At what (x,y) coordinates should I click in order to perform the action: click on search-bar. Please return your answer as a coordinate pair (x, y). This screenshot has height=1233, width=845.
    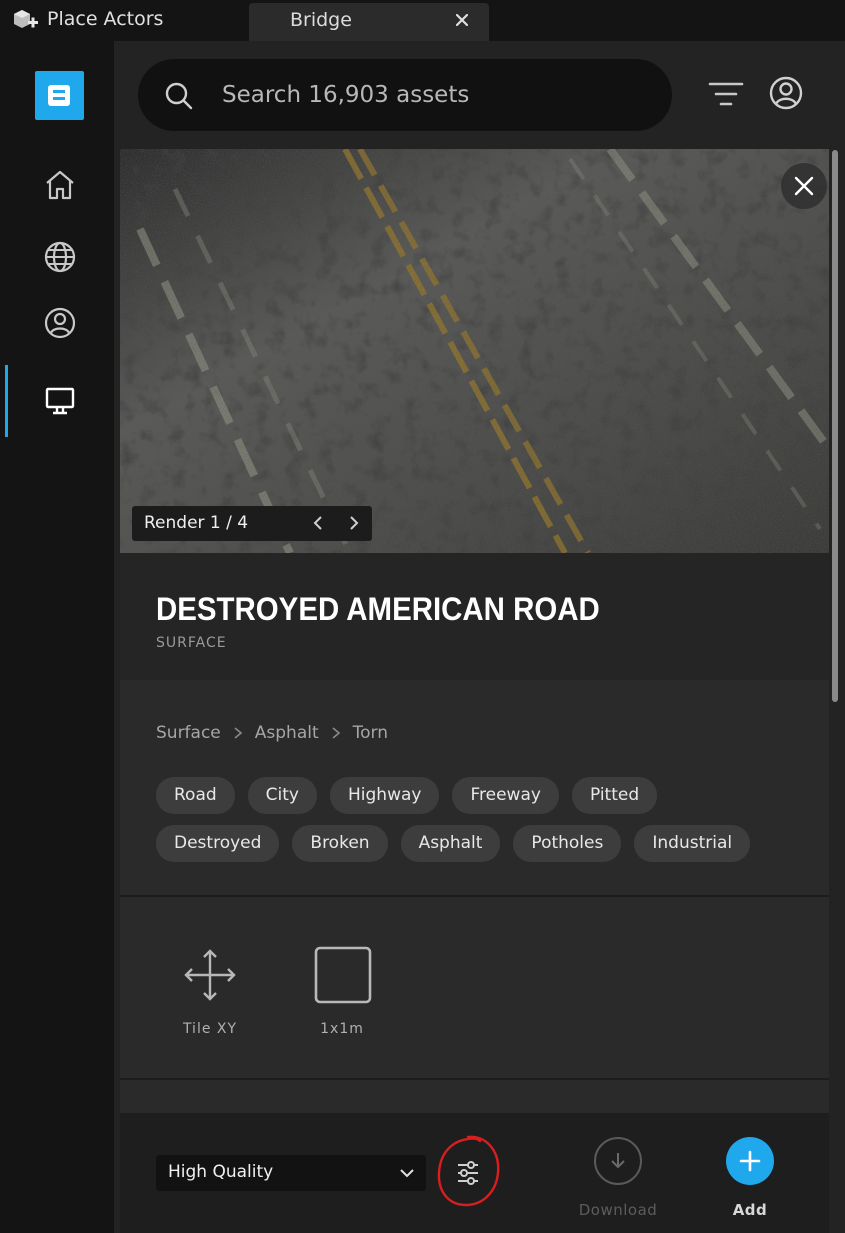
    Looking at the image, I should click on (405, 95).